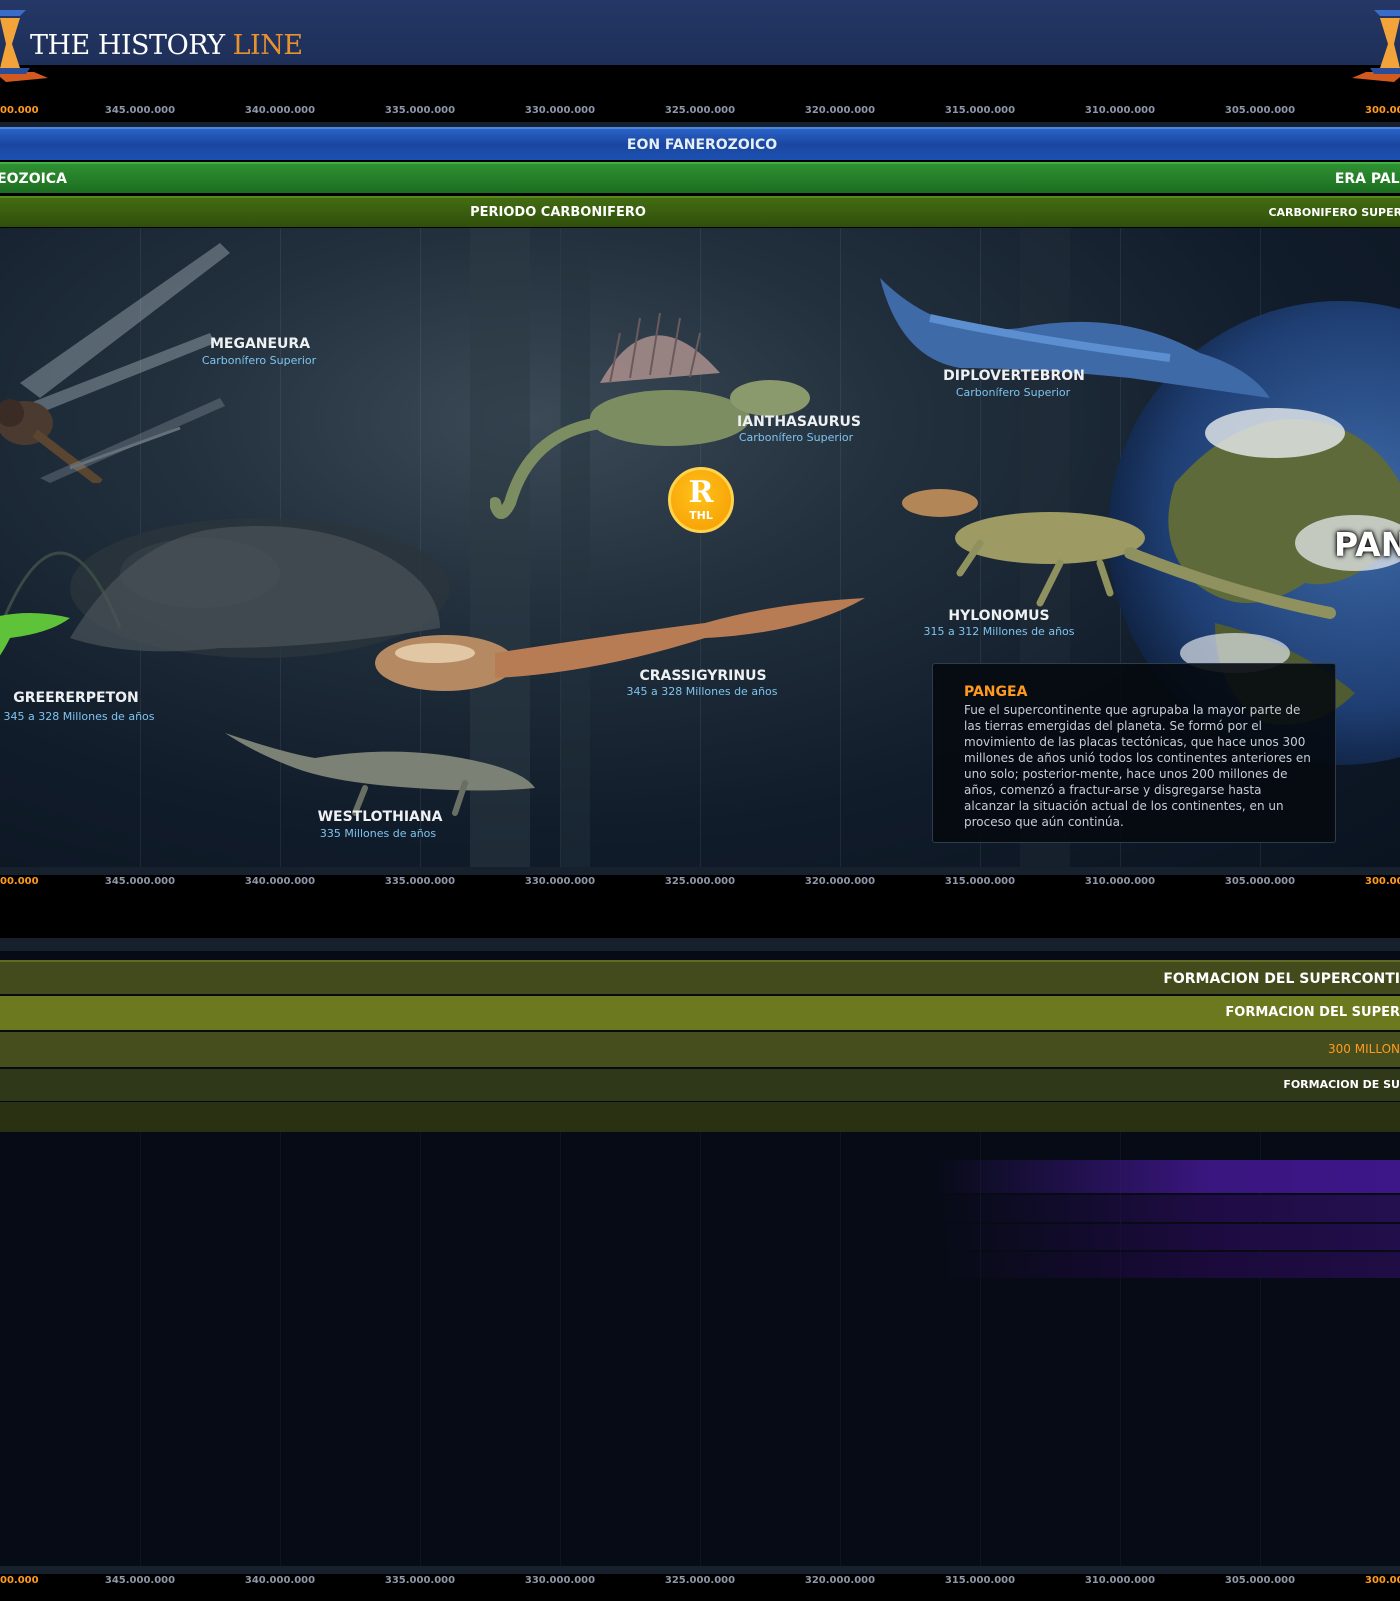 The height and width of the screenshot is (1601, 1400). Describe the element at coordinates (260, 344) in the screenshot. I see `creature-name-meganeura: MEGANEURA` at that location.